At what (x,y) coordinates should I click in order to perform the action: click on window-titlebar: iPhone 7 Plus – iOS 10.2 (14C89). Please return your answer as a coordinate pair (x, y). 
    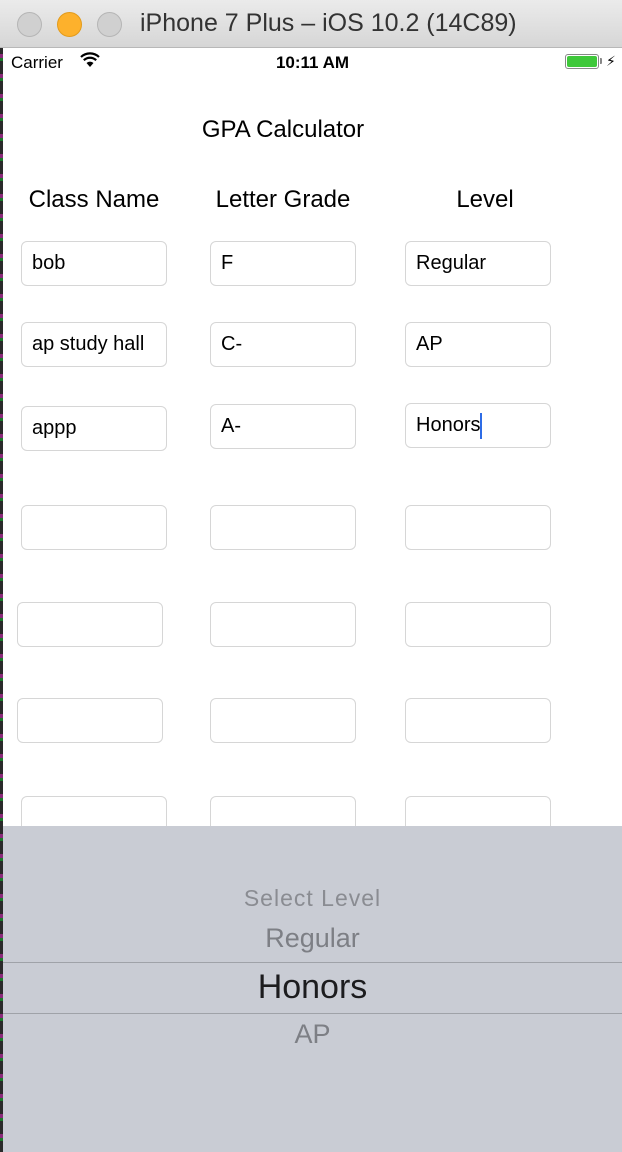
    Looking at the image, I should click on (311, 24).